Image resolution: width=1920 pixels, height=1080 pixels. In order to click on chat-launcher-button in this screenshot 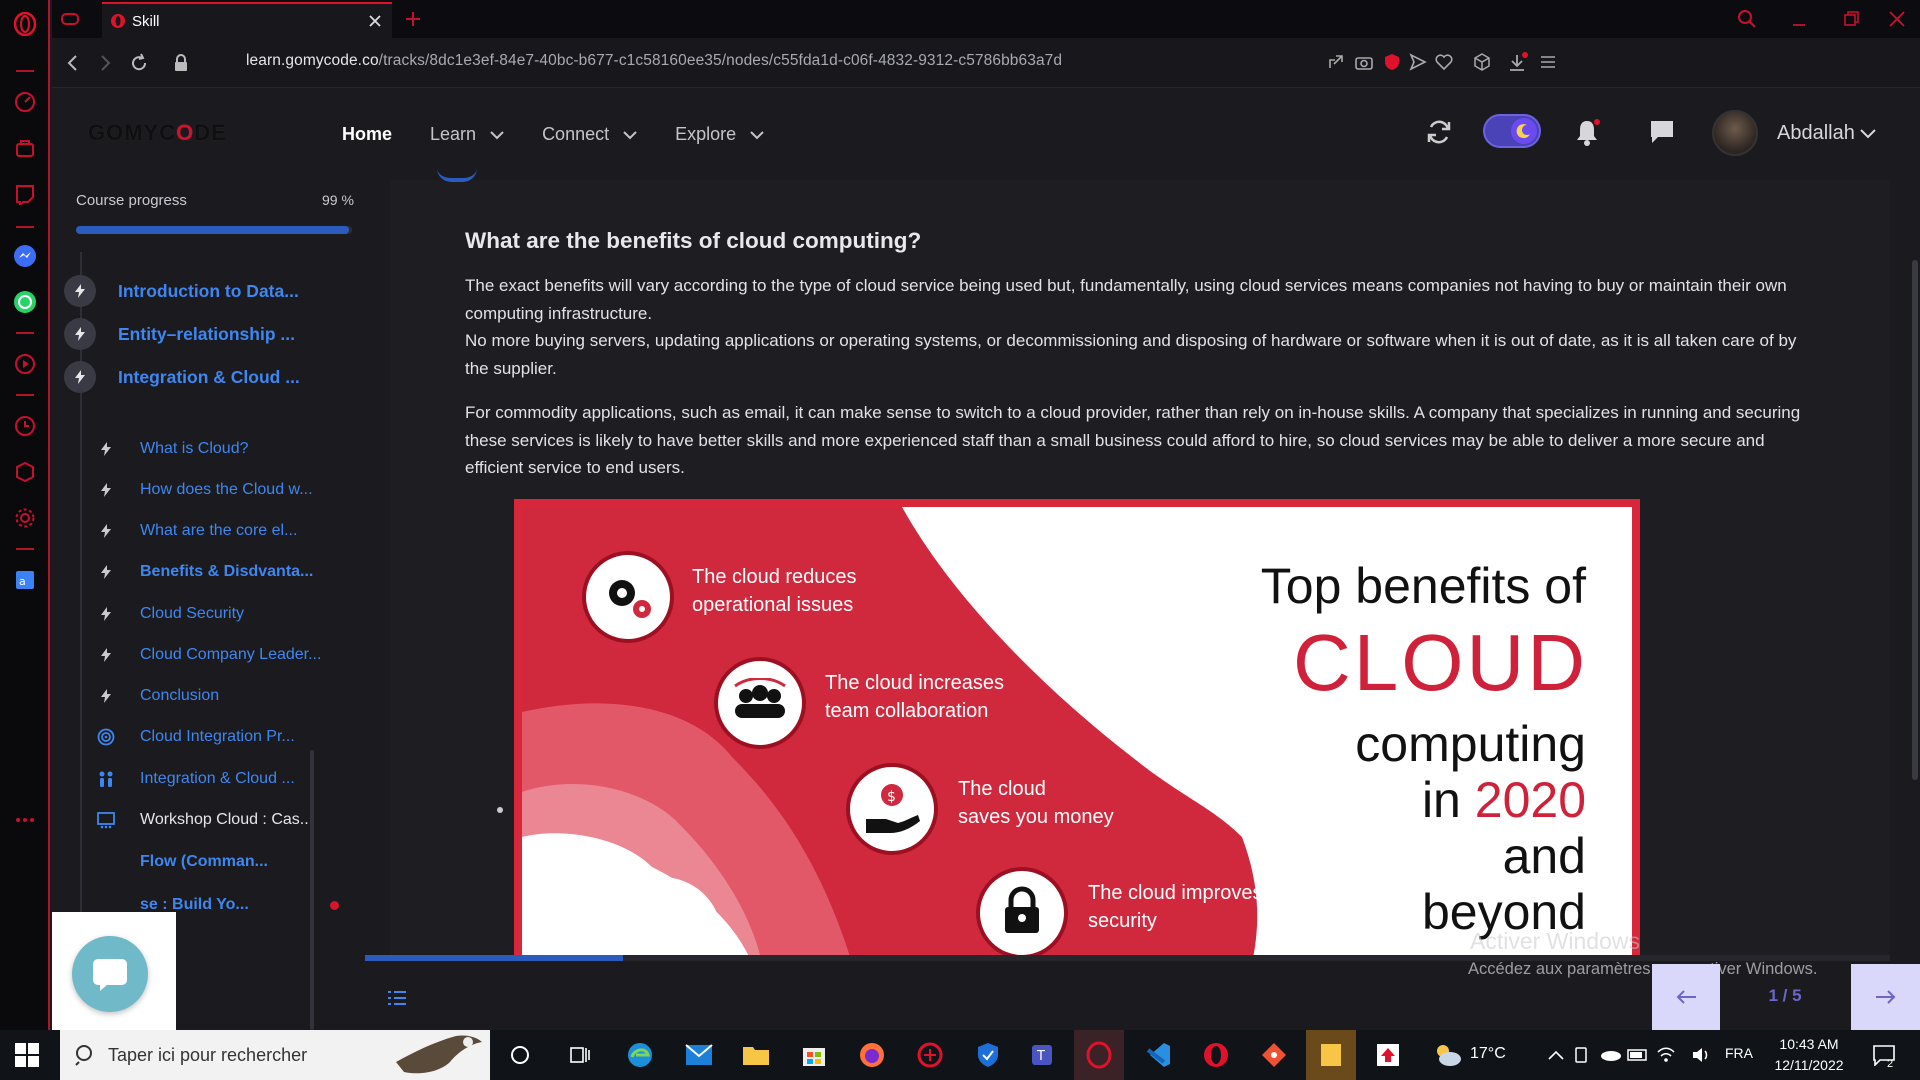, I will do `click(110, 974)`.